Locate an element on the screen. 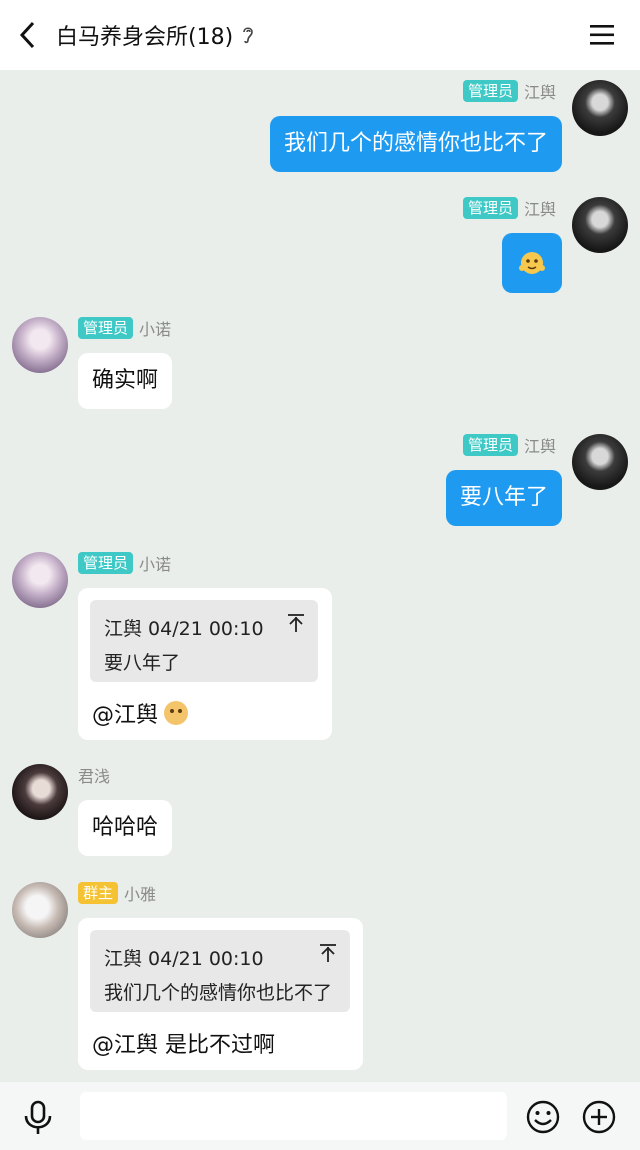  menu-button is located at coordinates (602, 35).